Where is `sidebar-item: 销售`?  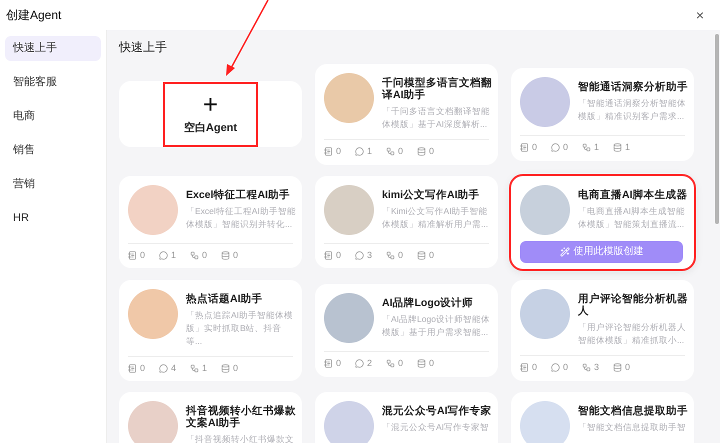
sidebar-item: 销售 is located at coordinates (53, 150).